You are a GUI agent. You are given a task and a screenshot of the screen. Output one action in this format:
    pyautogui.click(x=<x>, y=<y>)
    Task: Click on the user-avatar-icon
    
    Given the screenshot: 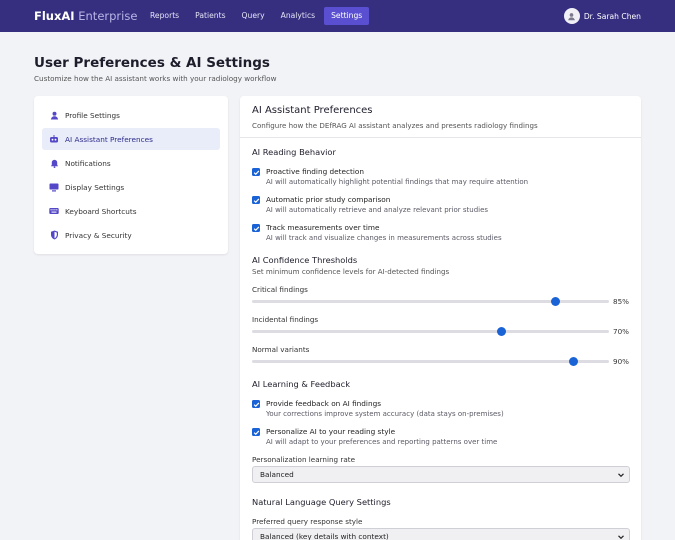 What is the action you would take?
    pyautogui.click(x=572, y=16)
    